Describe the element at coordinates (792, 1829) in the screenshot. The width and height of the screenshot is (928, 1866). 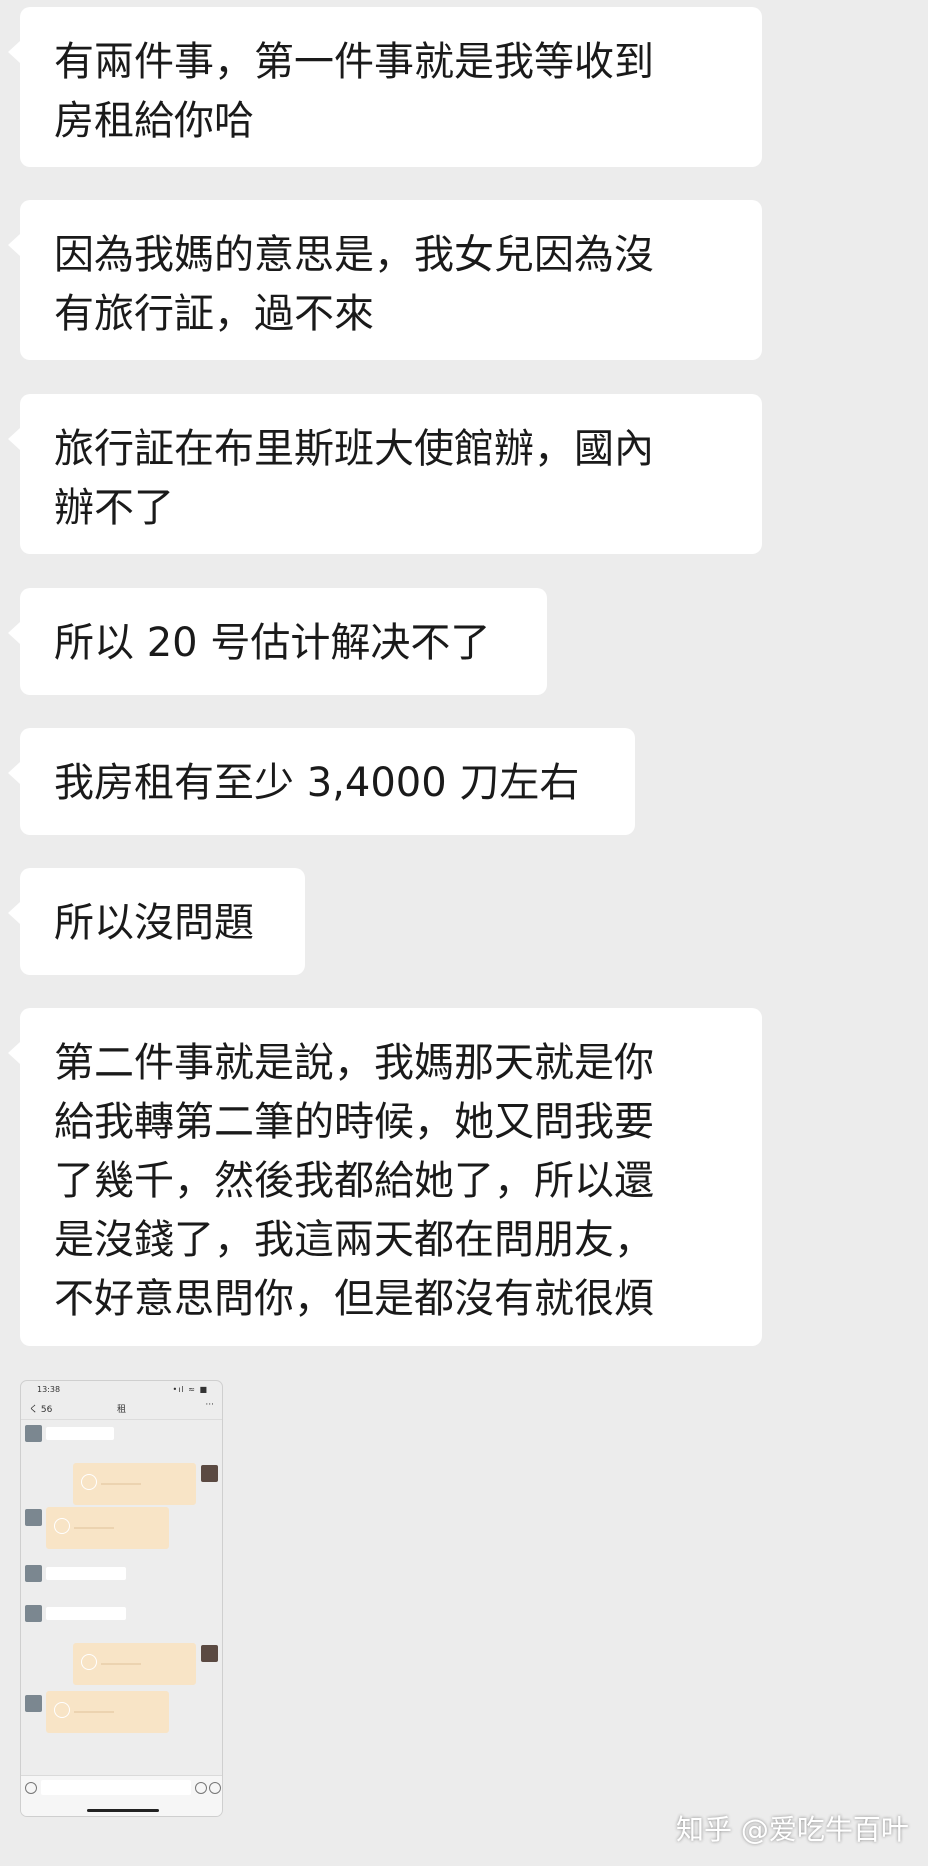
I see `watermark: 知乎 @爱吃牛百叶` at that location.